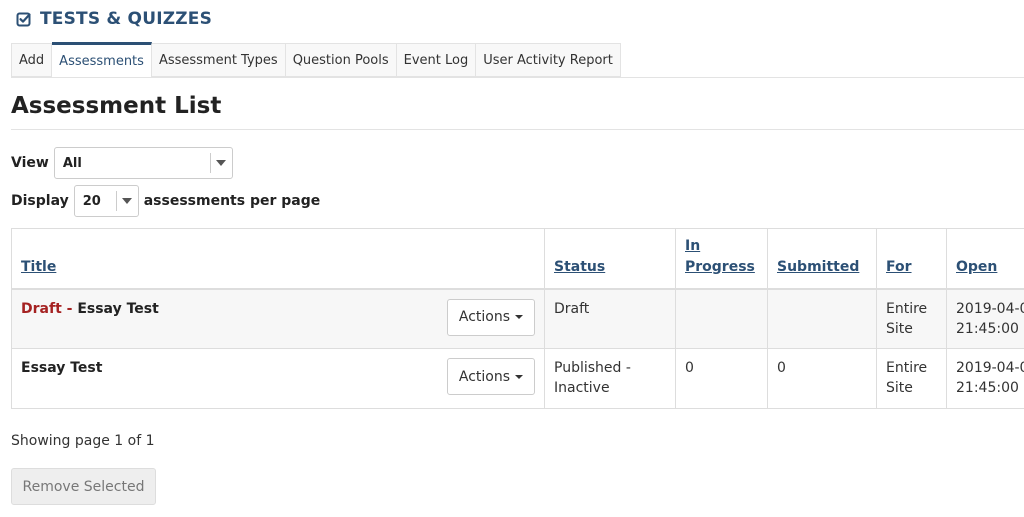  What do you see at coordinates (610, 378) in the screenshot?
I see `status-cell: Published - Inactive` at bounding box center [610, 378].